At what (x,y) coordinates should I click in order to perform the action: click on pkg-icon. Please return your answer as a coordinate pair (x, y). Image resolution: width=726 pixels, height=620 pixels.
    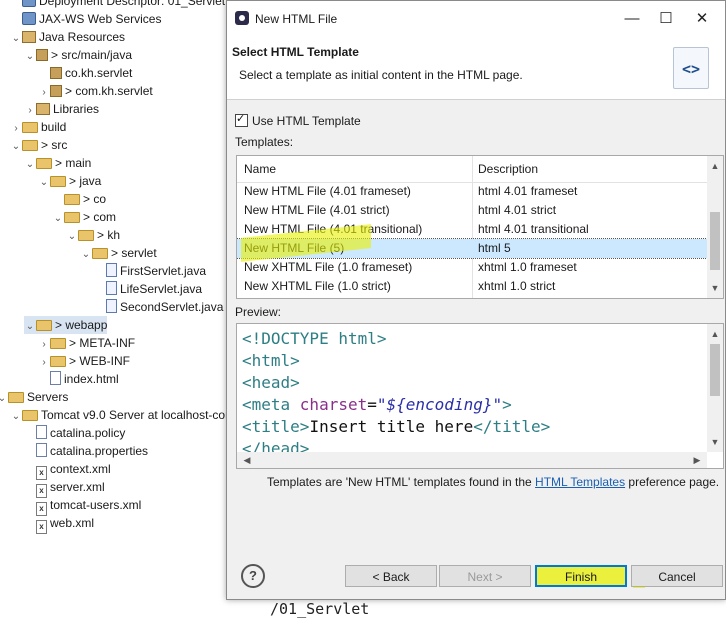
    Looking at the image, I should click on (42, 55).